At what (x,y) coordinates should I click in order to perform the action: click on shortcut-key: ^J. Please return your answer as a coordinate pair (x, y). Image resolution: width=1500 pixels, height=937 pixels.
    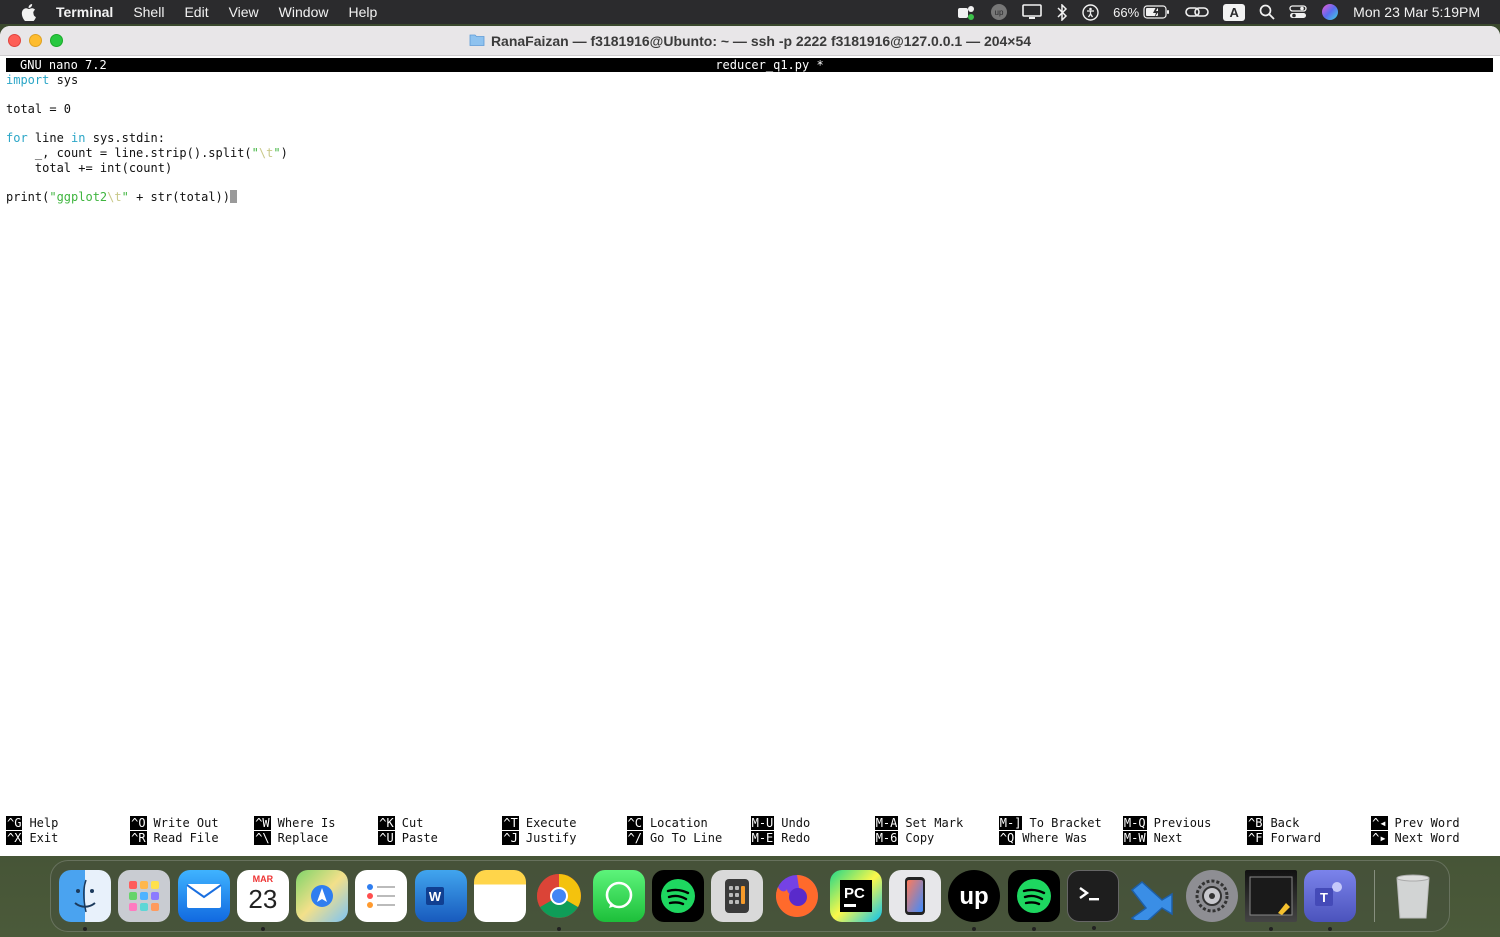
    Looking at the image, I should click on (510, 837).